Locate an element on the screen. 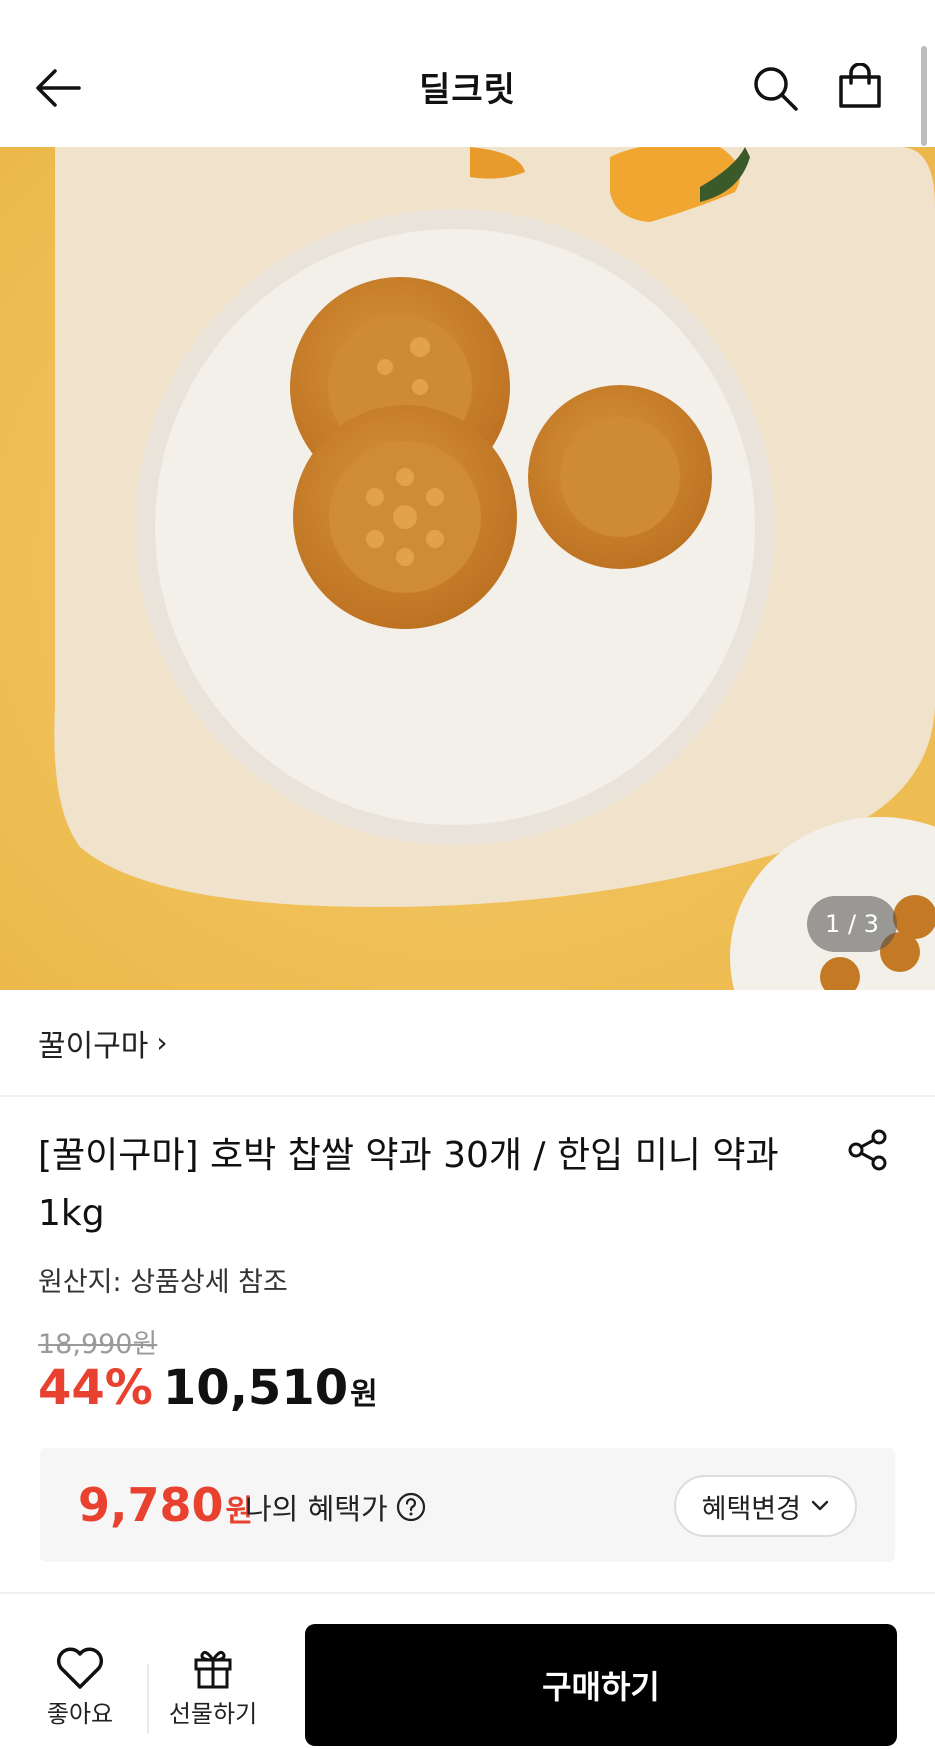  search-icon is located at coordinates (776, 89).